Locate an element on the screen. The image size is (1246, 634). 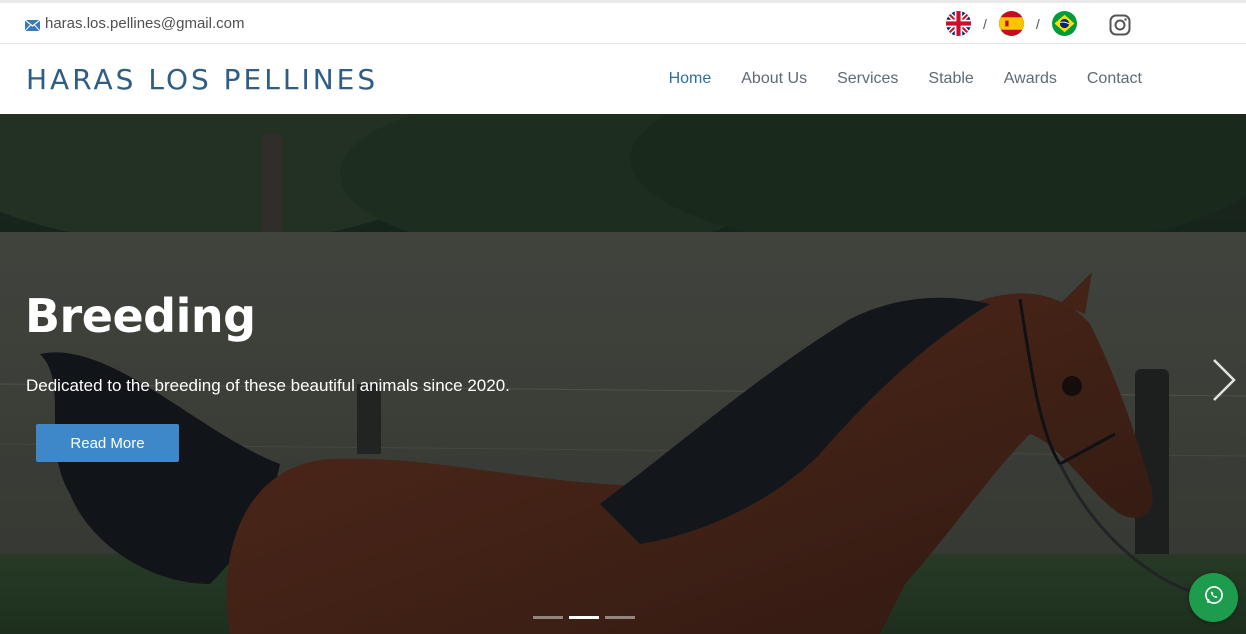
spain-flag-icon is located at coordinates (1011, 23).